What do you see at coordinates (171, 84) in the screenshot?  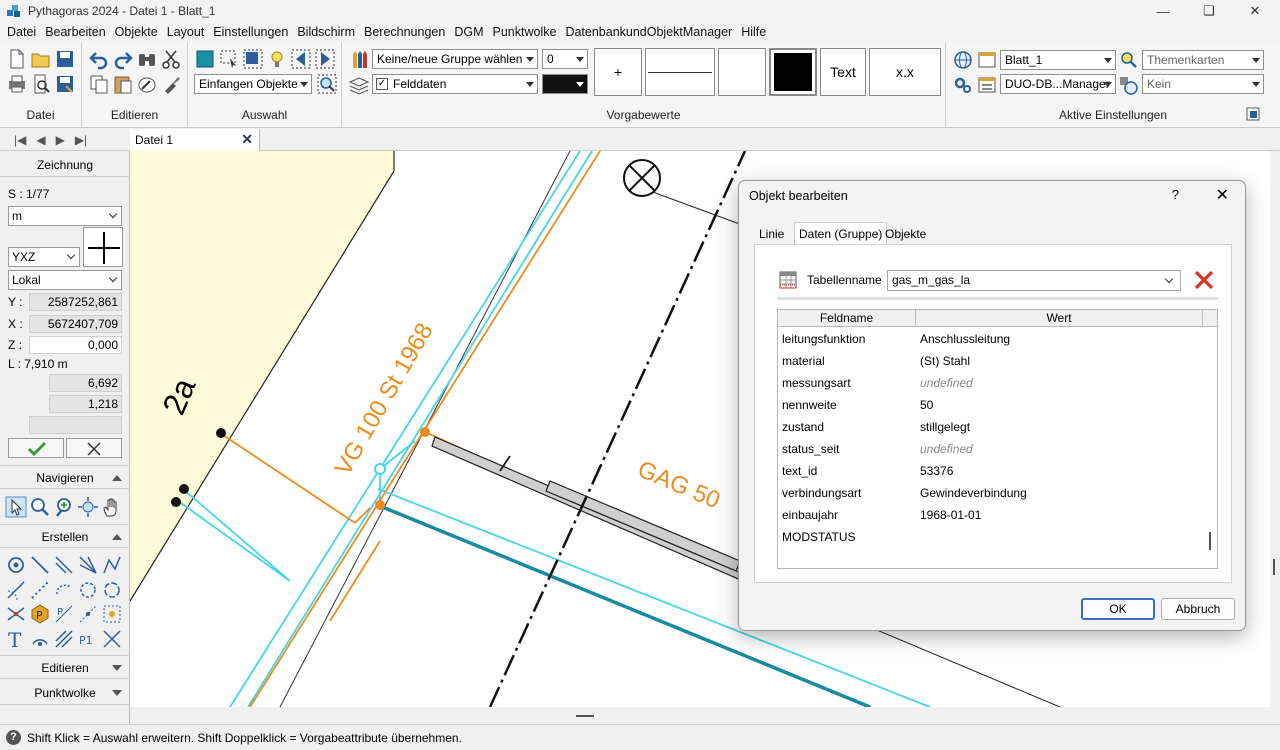 I see `brush-icon` at bounding box center [171, 84].